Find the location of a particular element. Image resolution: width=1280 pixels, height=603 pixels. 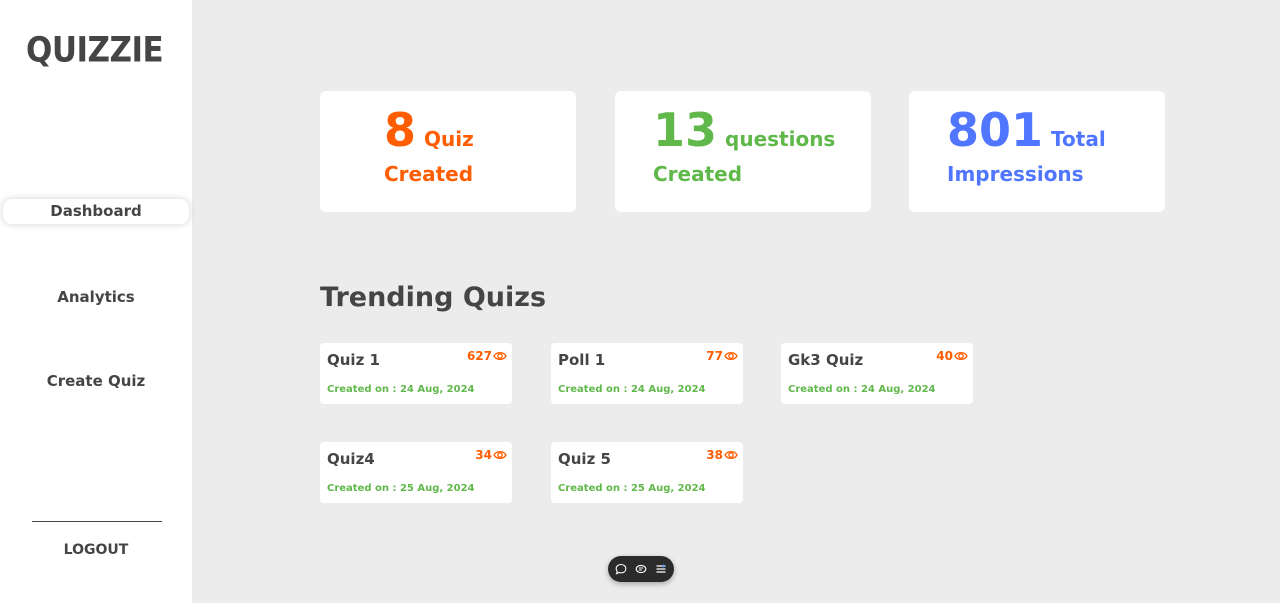

nav-item-create-quiz: Create Quiz is located at coordinates (96, 381).